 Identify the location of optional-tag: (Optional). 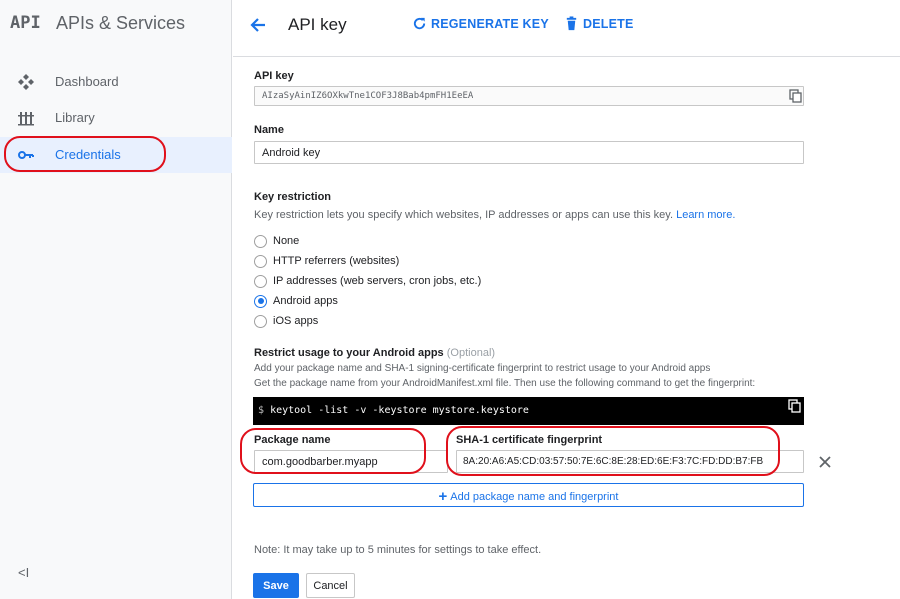
(471, 353).